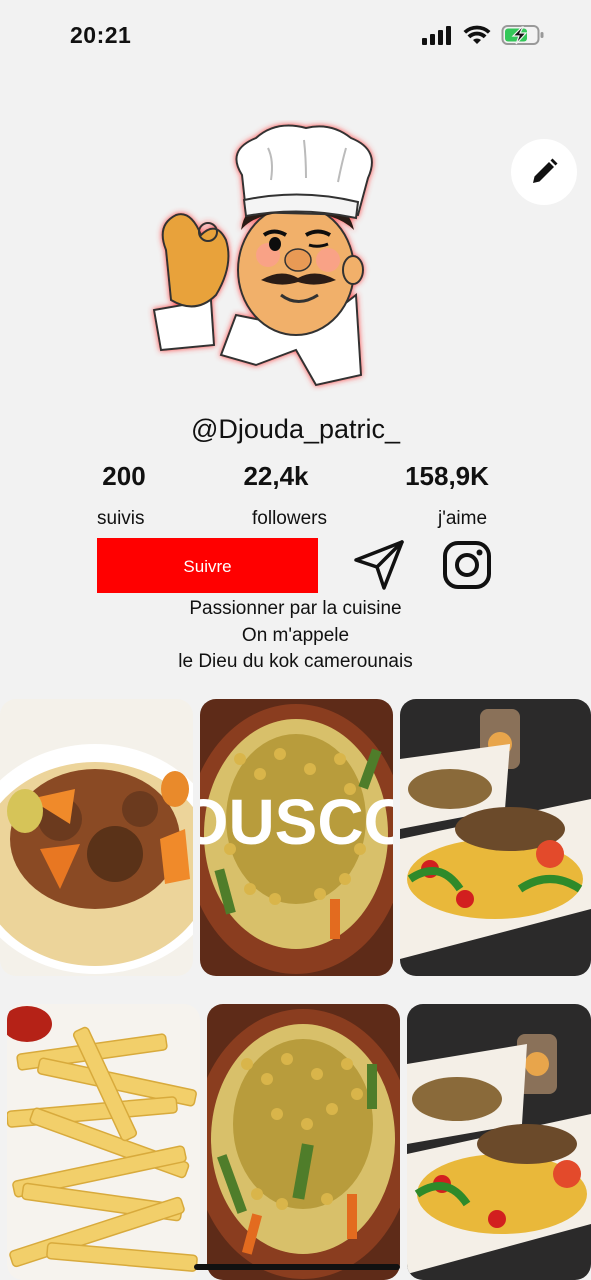 The image size is (591, 1280). Describe the element at coordinates (463, 518) in the screenshot. I see `likes-label: j'aime` at that location.